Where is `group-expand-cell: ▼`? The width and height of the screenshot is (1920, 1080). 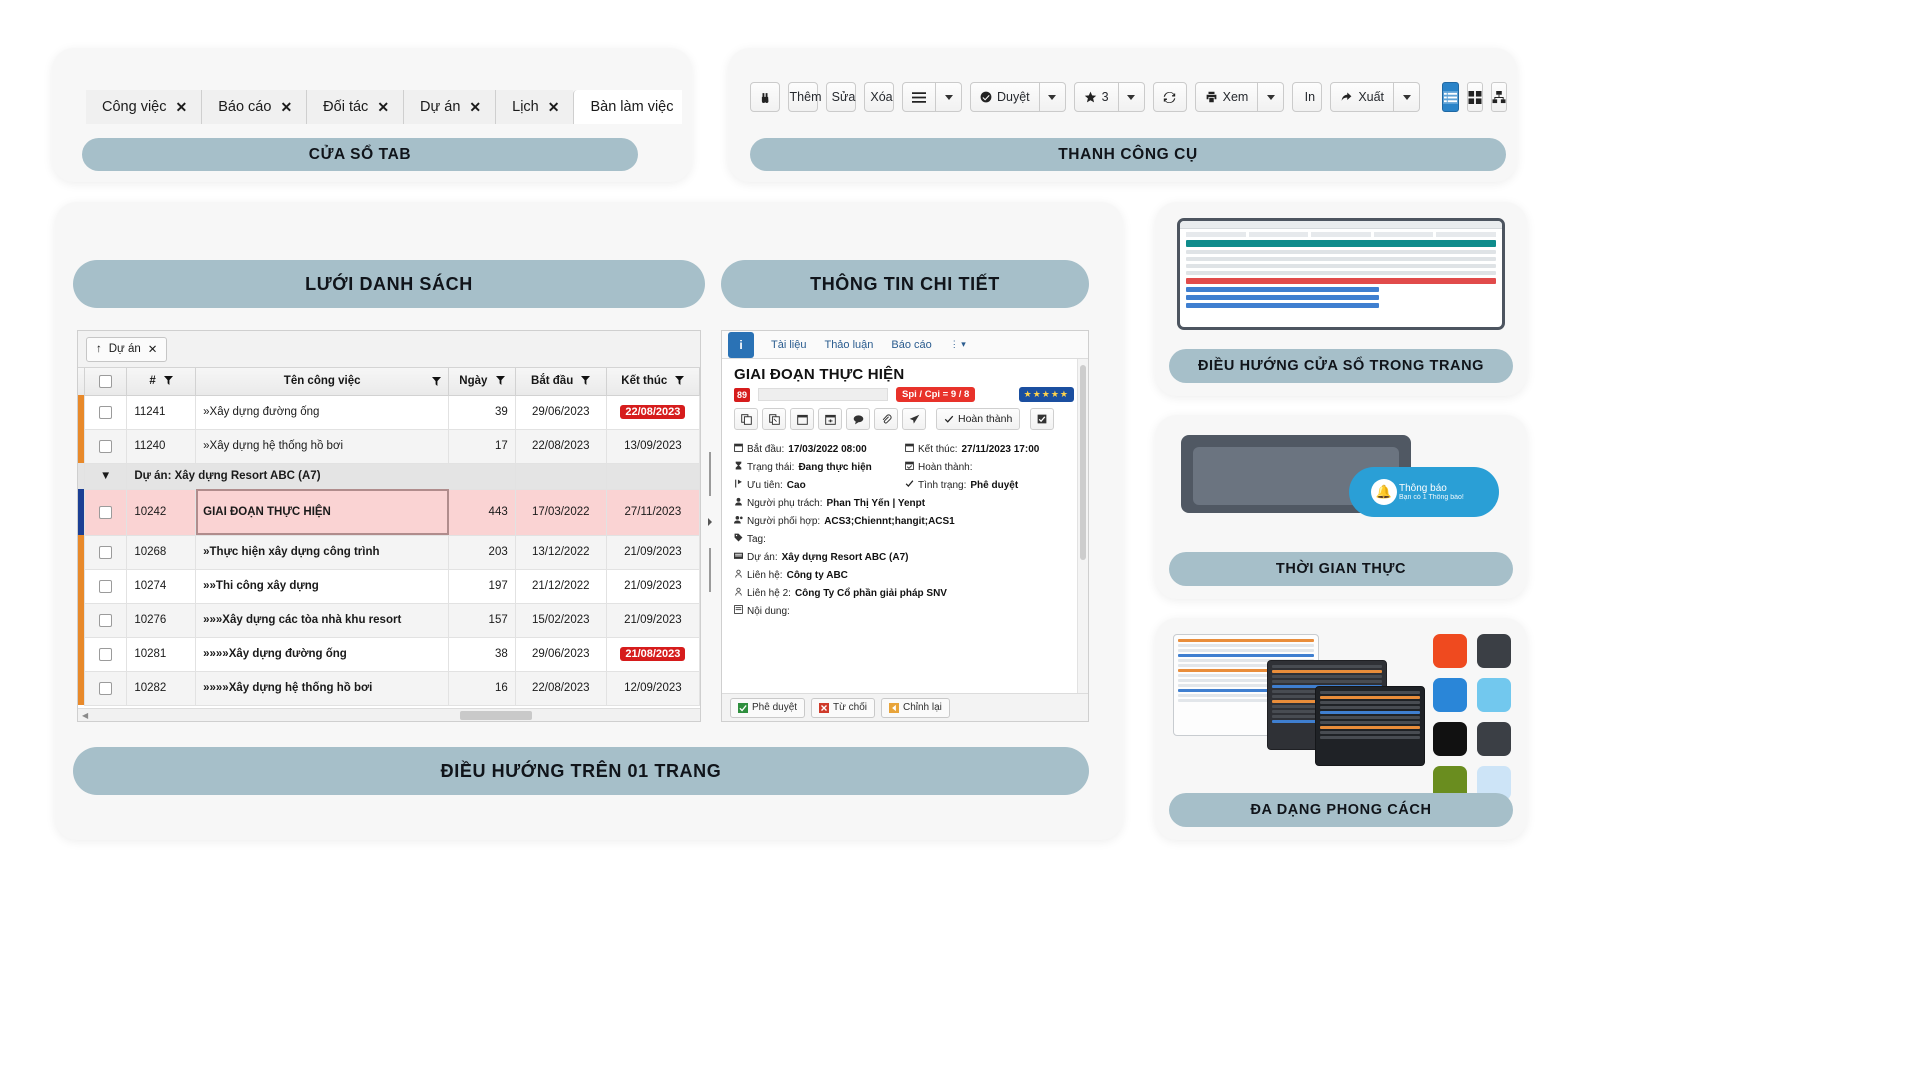 group-expand-cell: ▼ is located at coordinates (106, 476).